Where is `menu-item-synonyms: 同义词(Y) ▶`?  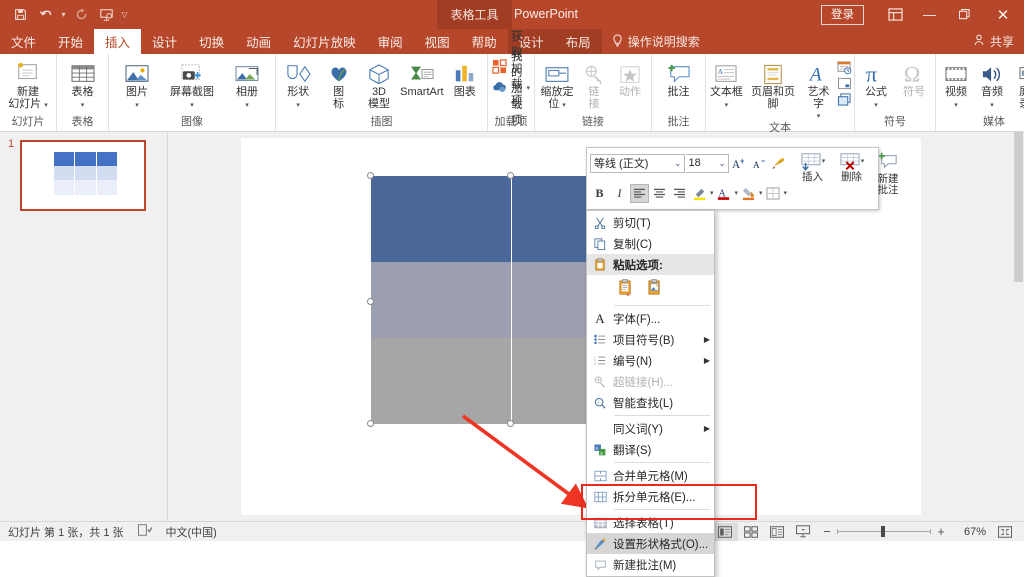 menu-item-synonyms: 同义词(Y) ▶ is located at coordinates (650, 428).